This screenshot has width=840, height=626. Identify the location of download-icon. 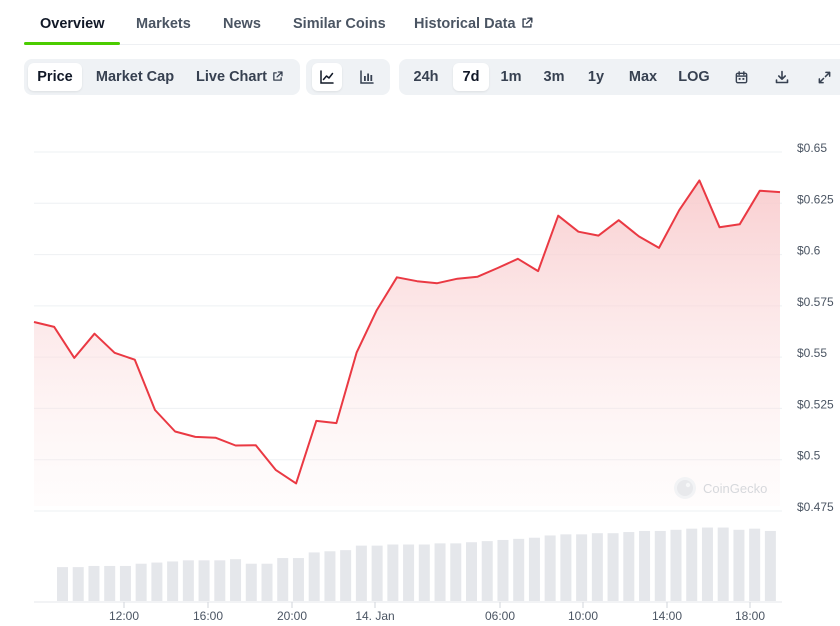
(782, 77).